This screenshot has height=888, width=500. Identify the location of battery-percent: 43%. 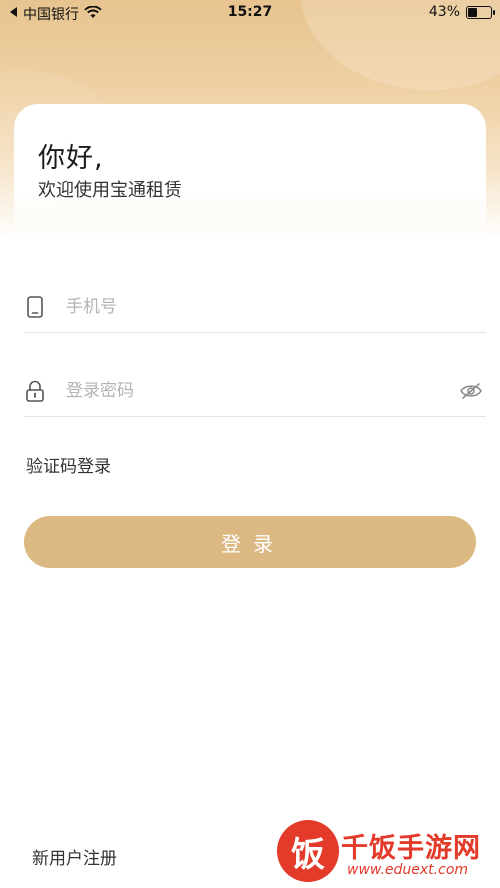
(444, 12).